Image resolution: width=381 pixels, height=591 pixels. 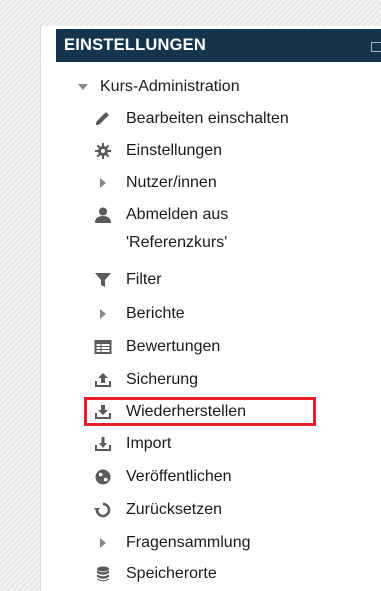 I want to click on menu-item-label: Speicherorte, so click(x=171, y=573).